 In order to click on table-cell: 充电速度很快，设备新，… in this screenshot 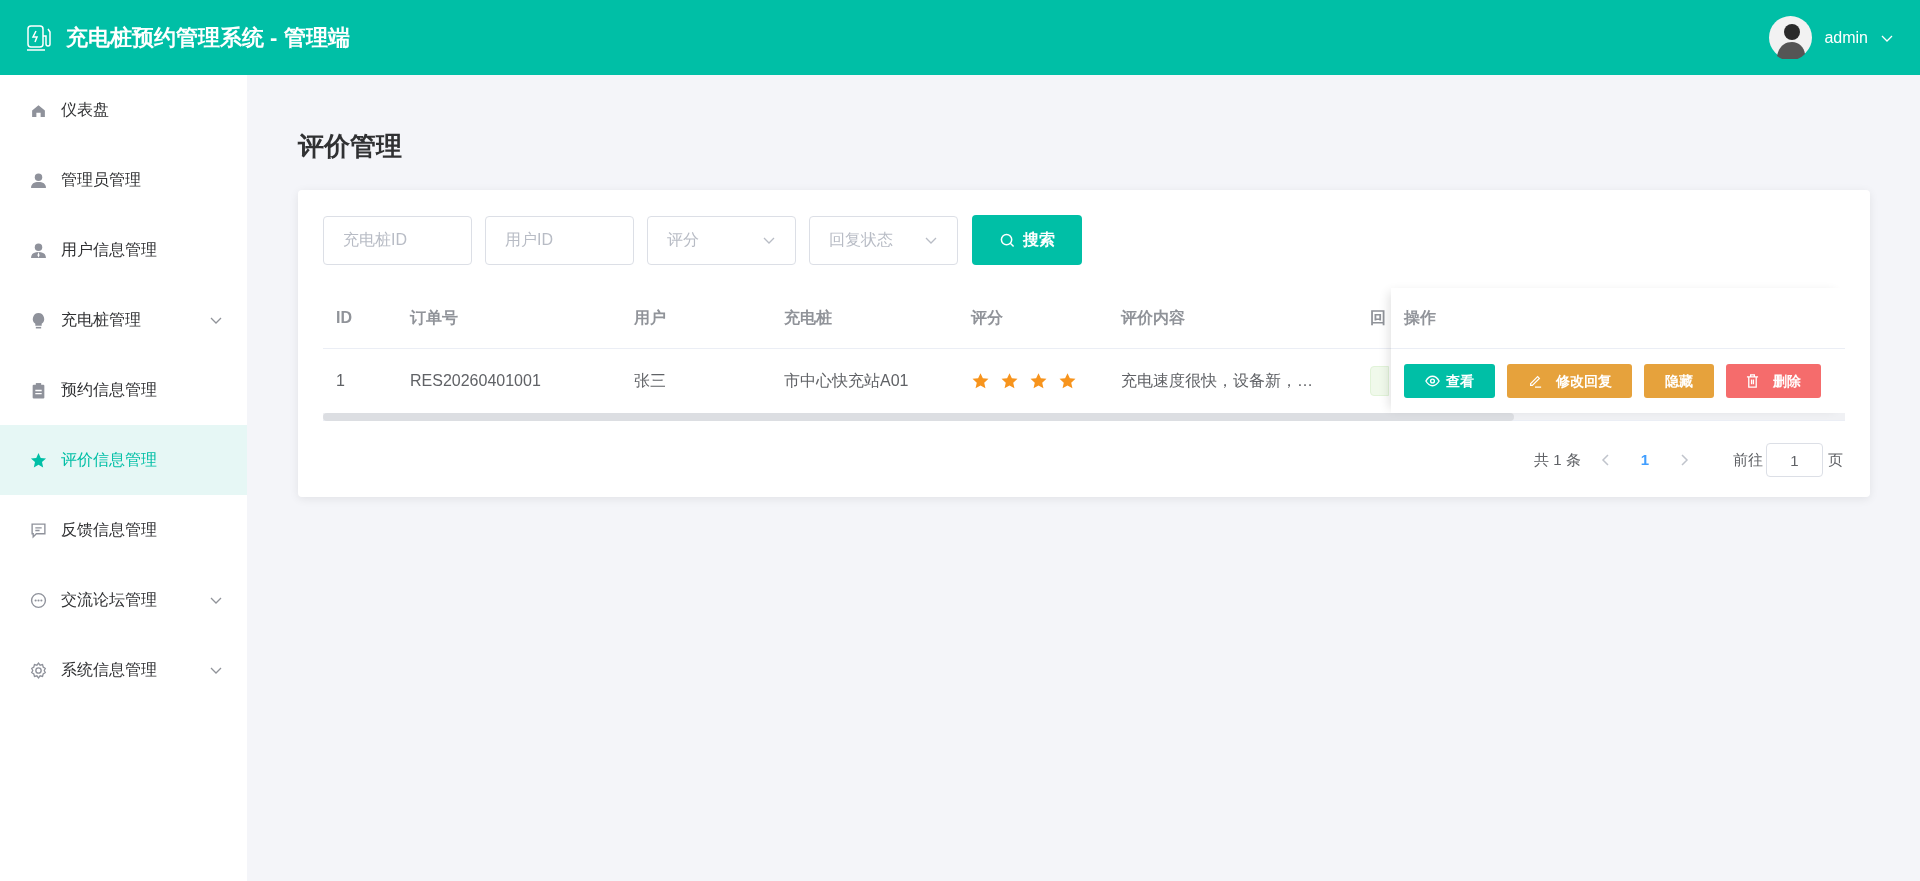, I will do `click(1217, 380)`.